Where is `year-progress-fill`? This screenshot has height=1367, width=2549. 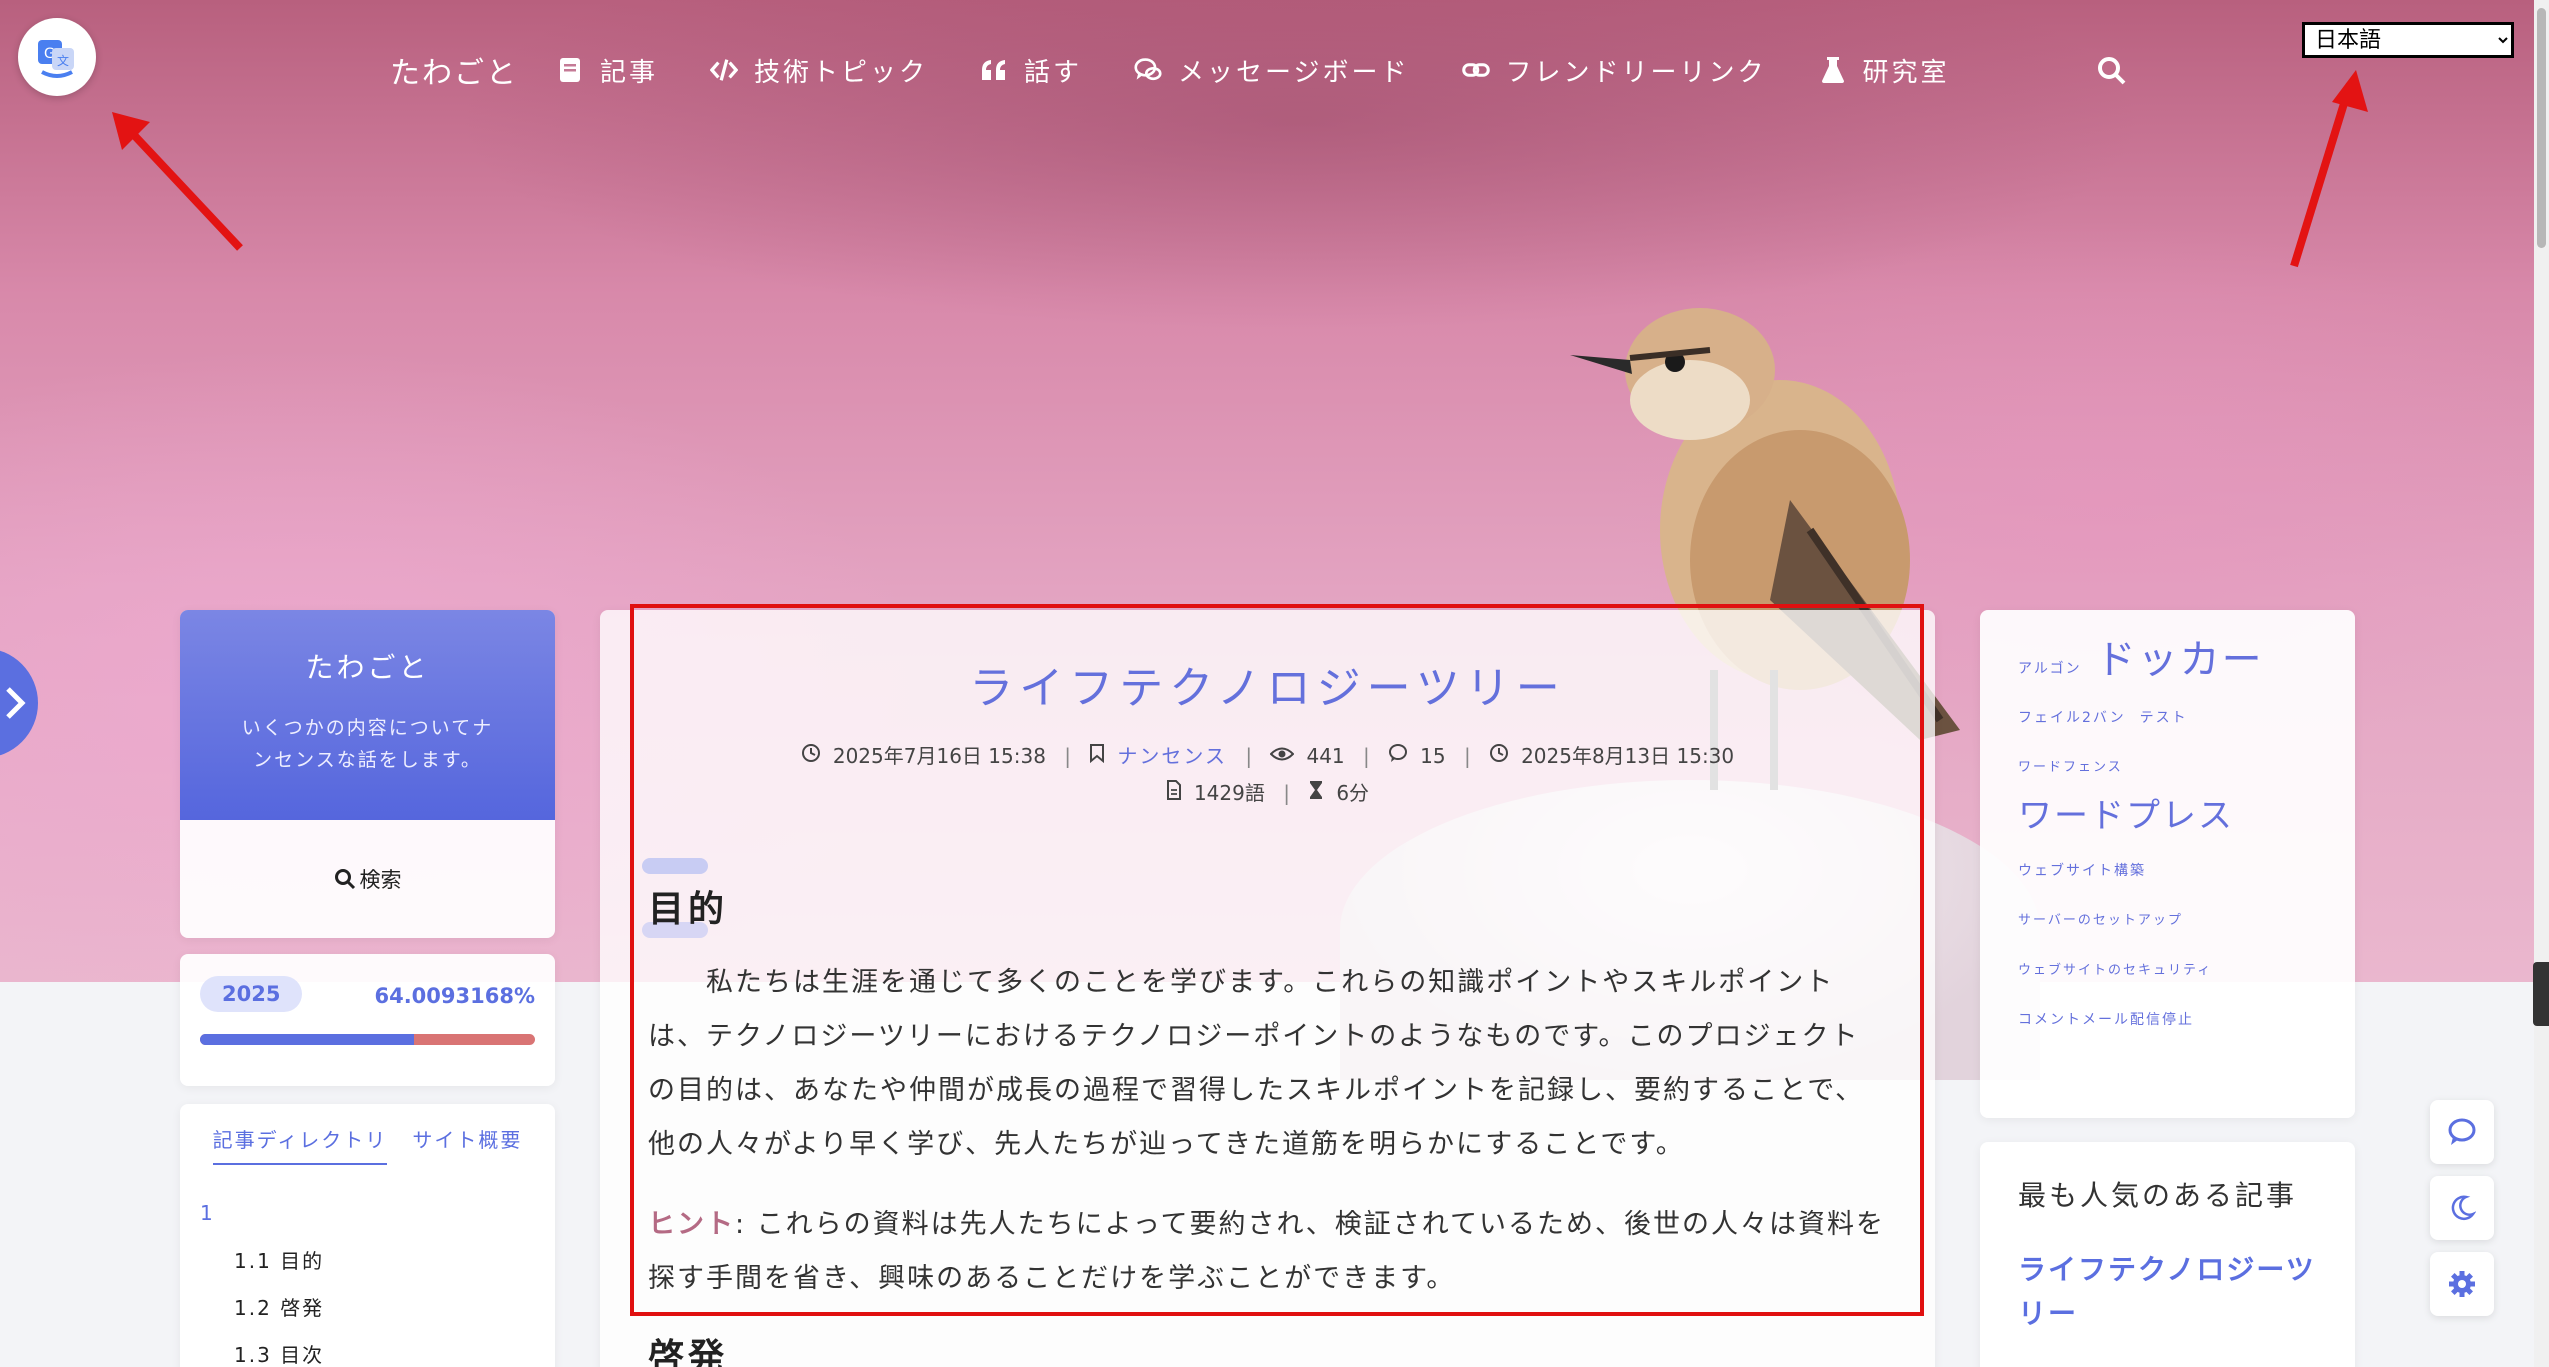
year-progress-fill is located at coordinates (307, 1039).